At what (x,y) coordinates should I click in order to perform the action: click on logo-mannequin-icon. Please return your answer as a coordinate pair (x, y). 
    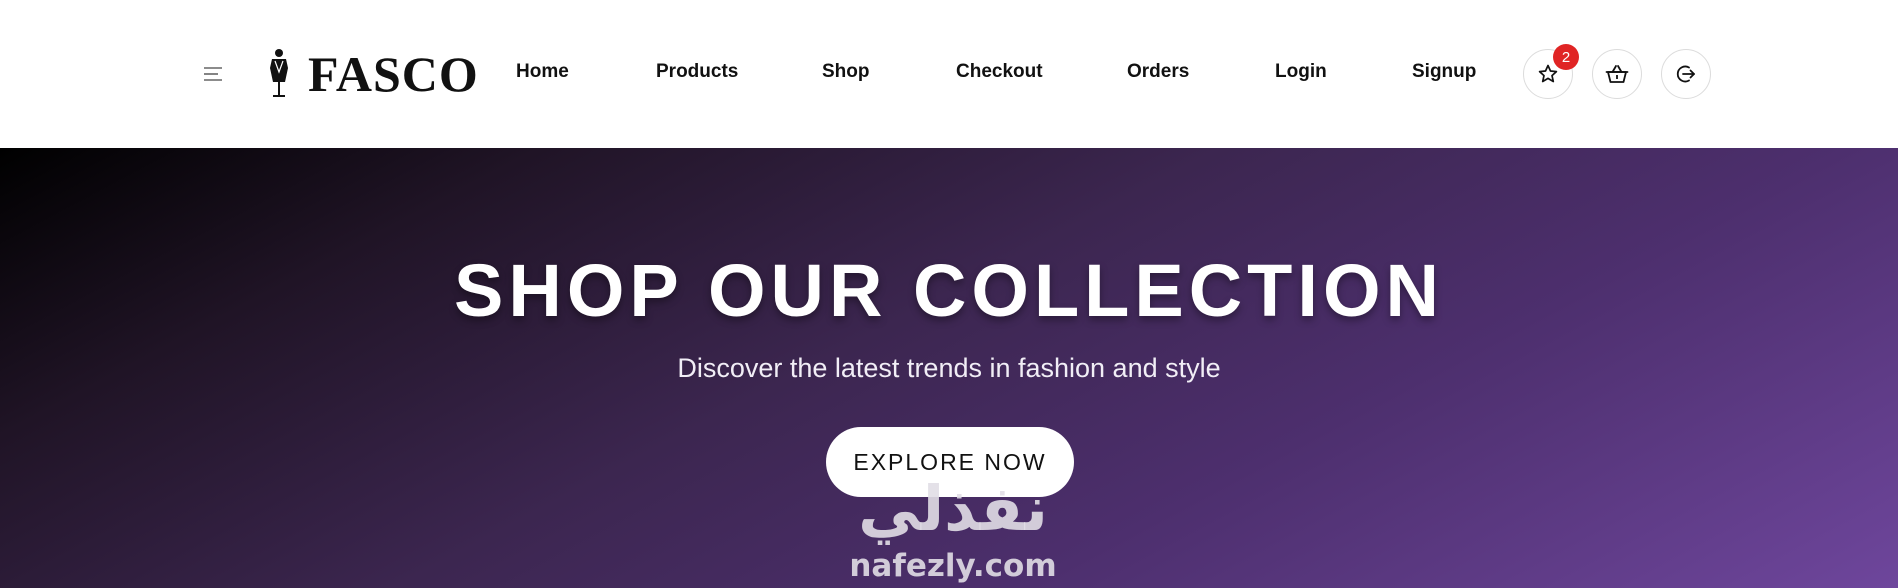
    Looking at the image, I should click on (279, 73).